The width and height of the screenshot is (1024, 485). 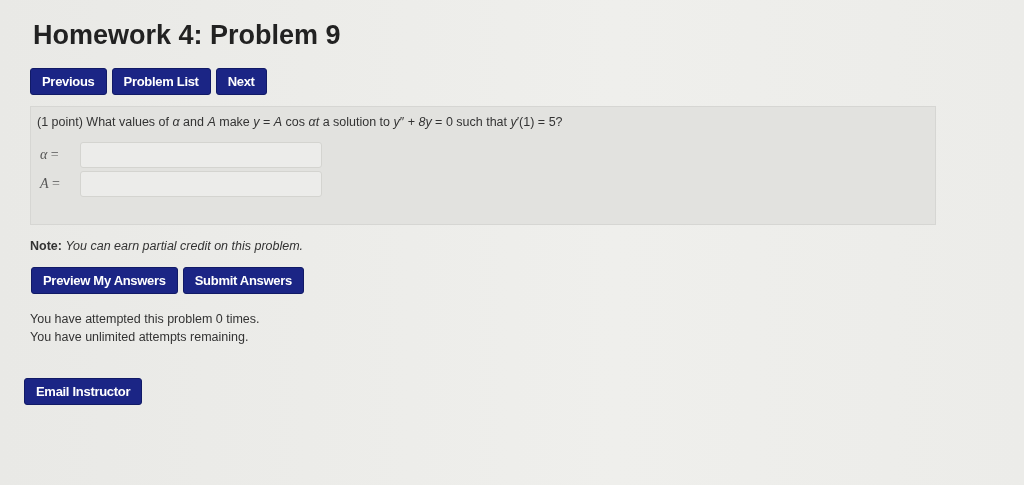 I want to click on answer-label: α =, so click(x=49, y=155).